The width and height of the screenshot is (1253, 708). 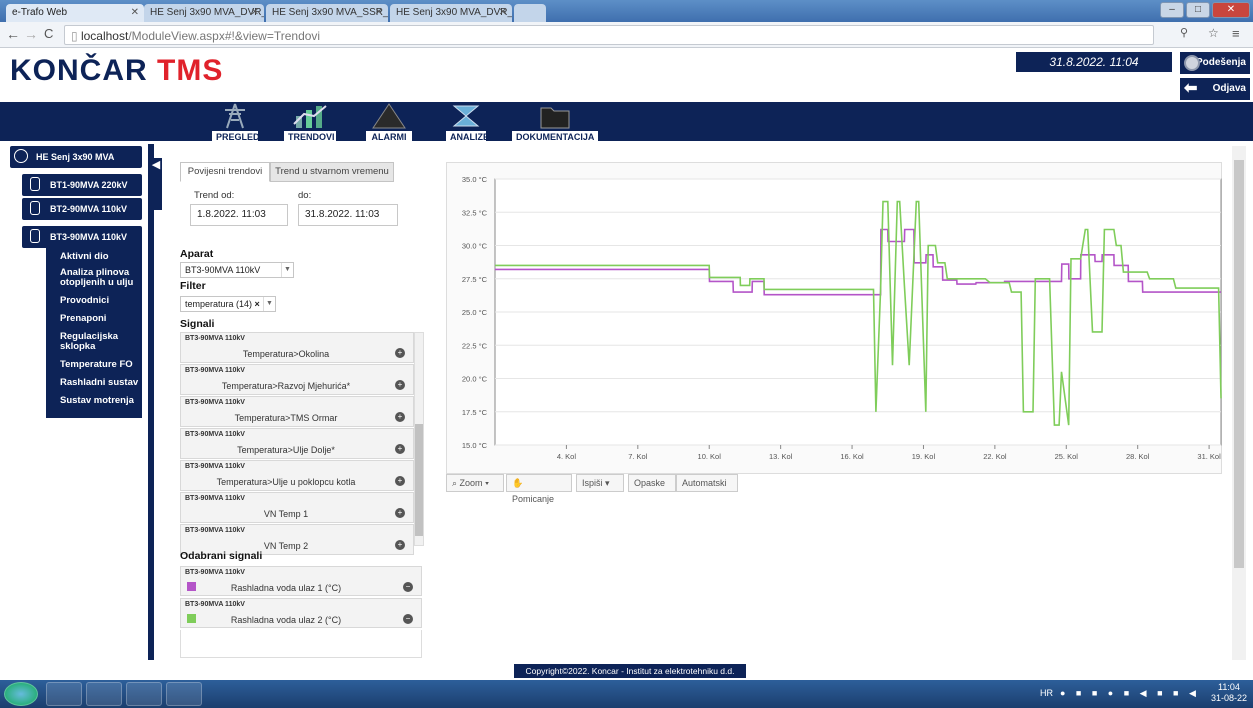 What do you see at coordinates (100, 365) in the screenshot?
I see `submenu-item-temperature-fo: Temperature FO` at bounding box center [100, 365].